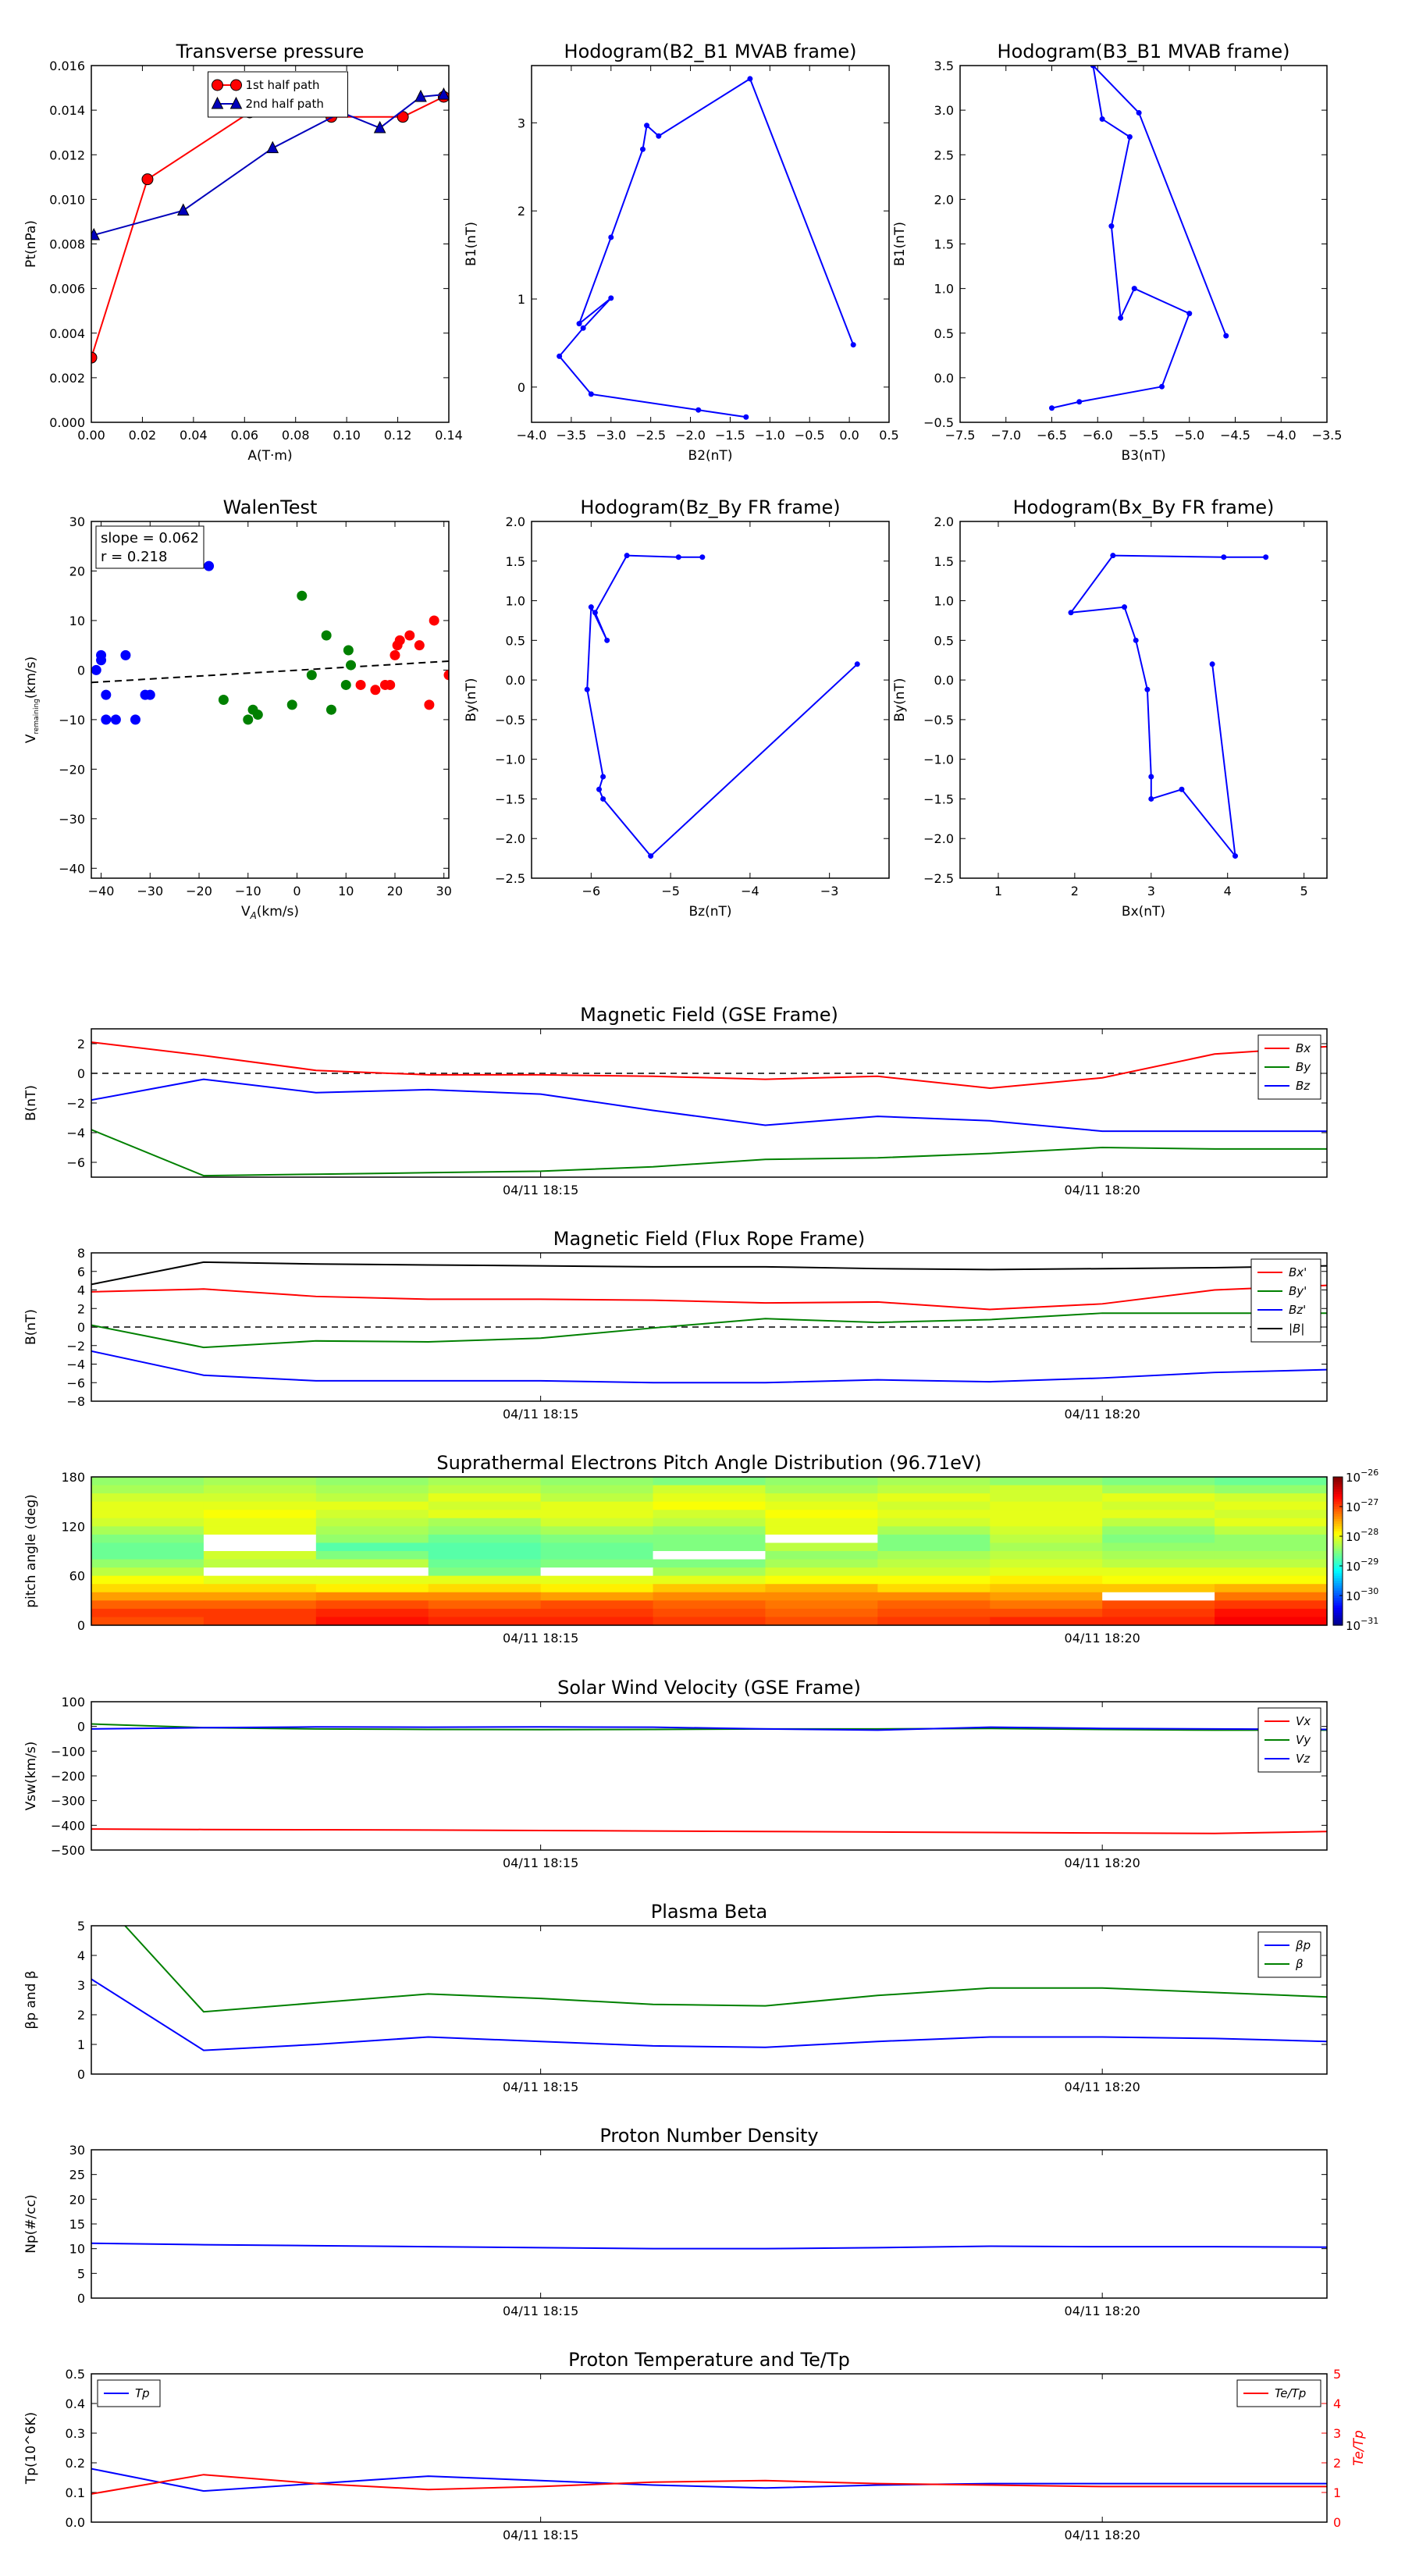 The height and width of the screenshot is (2576, 1405). I want to click on ts2-title: Magnetic Field (Flux Rope Frame), so click(709, 1239).